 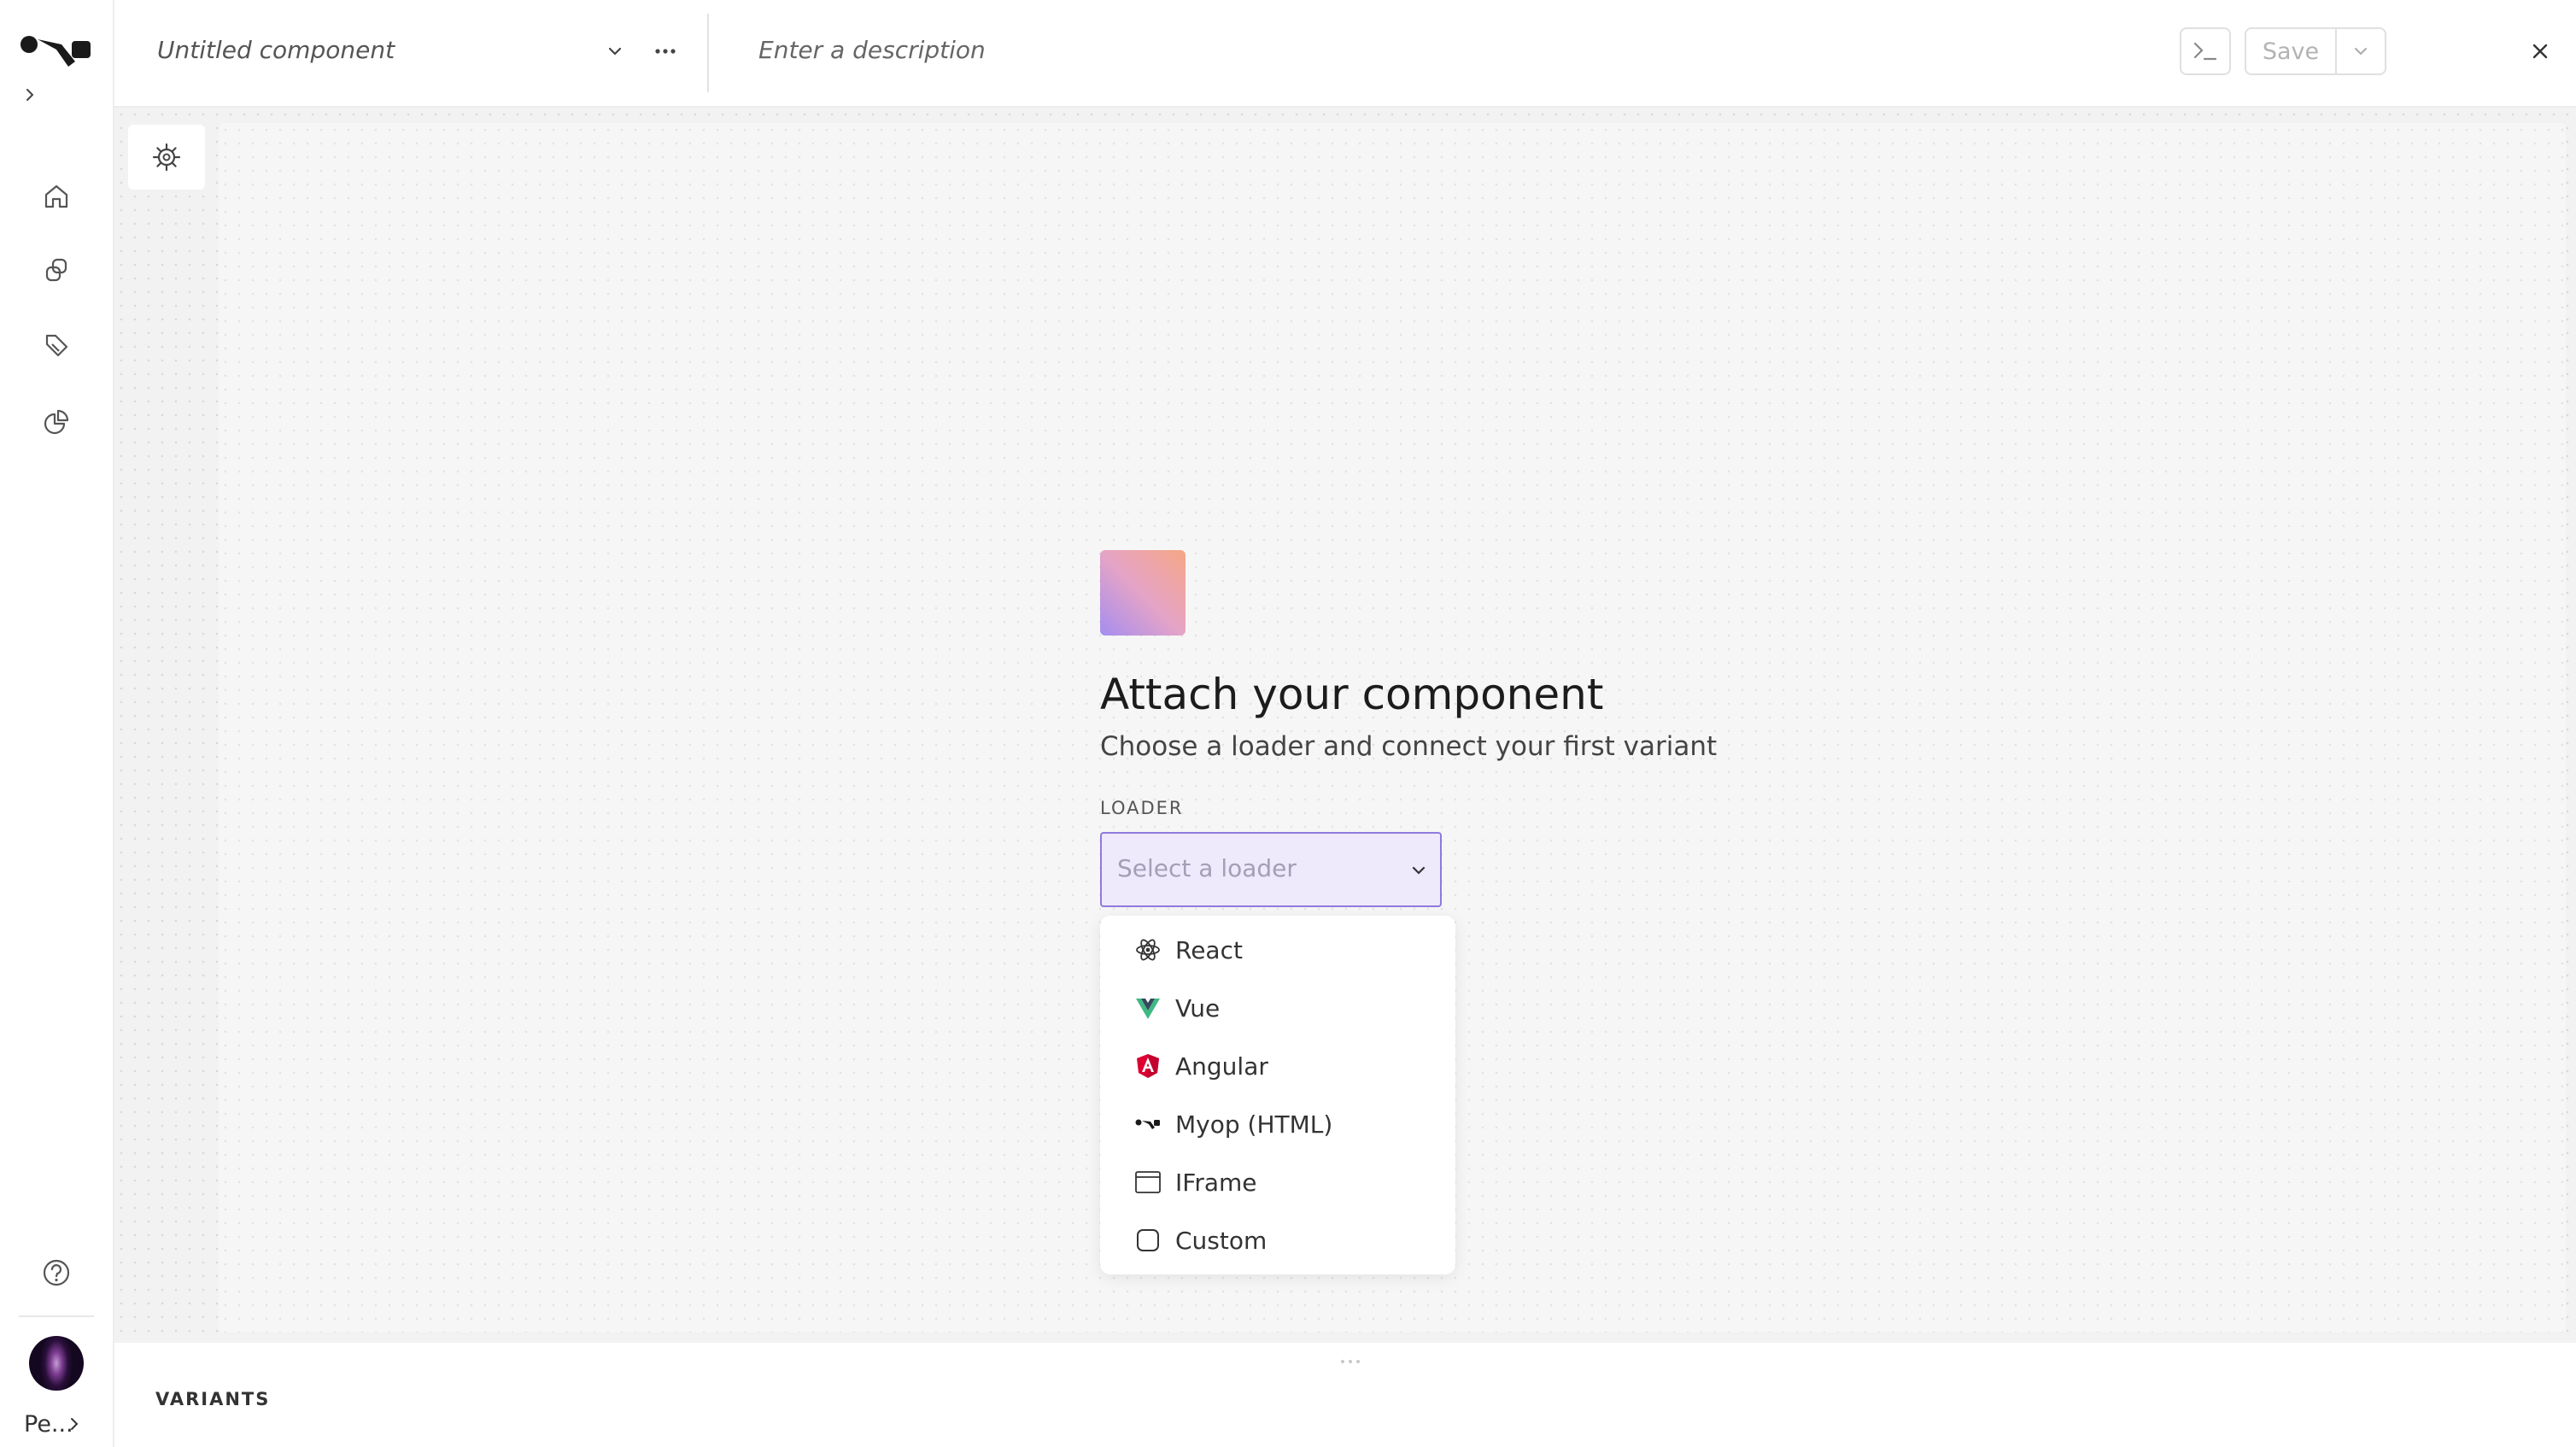 I want to click on loader-option-custom: Custom, so click(x=1277, y=1240).